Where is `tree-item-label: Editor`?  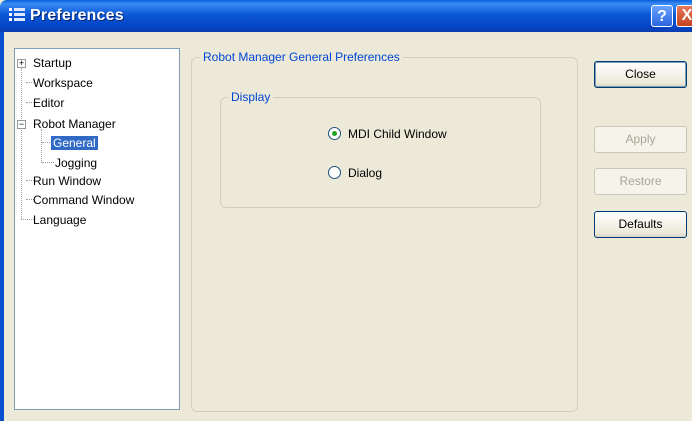
tree-item-label: Editor is located at coordinates (49, 103).